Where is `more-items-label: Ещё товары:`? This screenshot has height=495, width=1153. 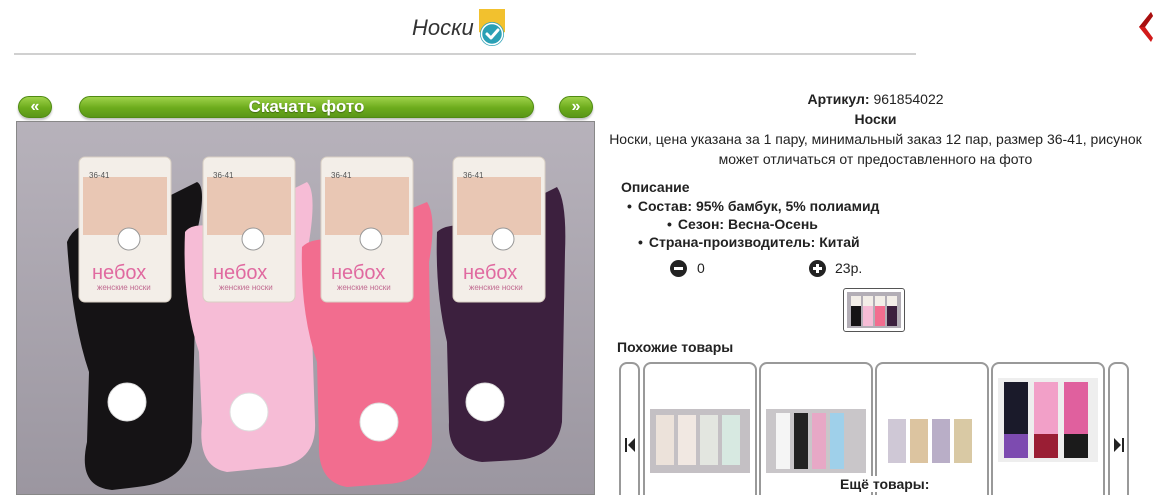
more-items-label: Ещё товары: is located at coordinates (885, 484).